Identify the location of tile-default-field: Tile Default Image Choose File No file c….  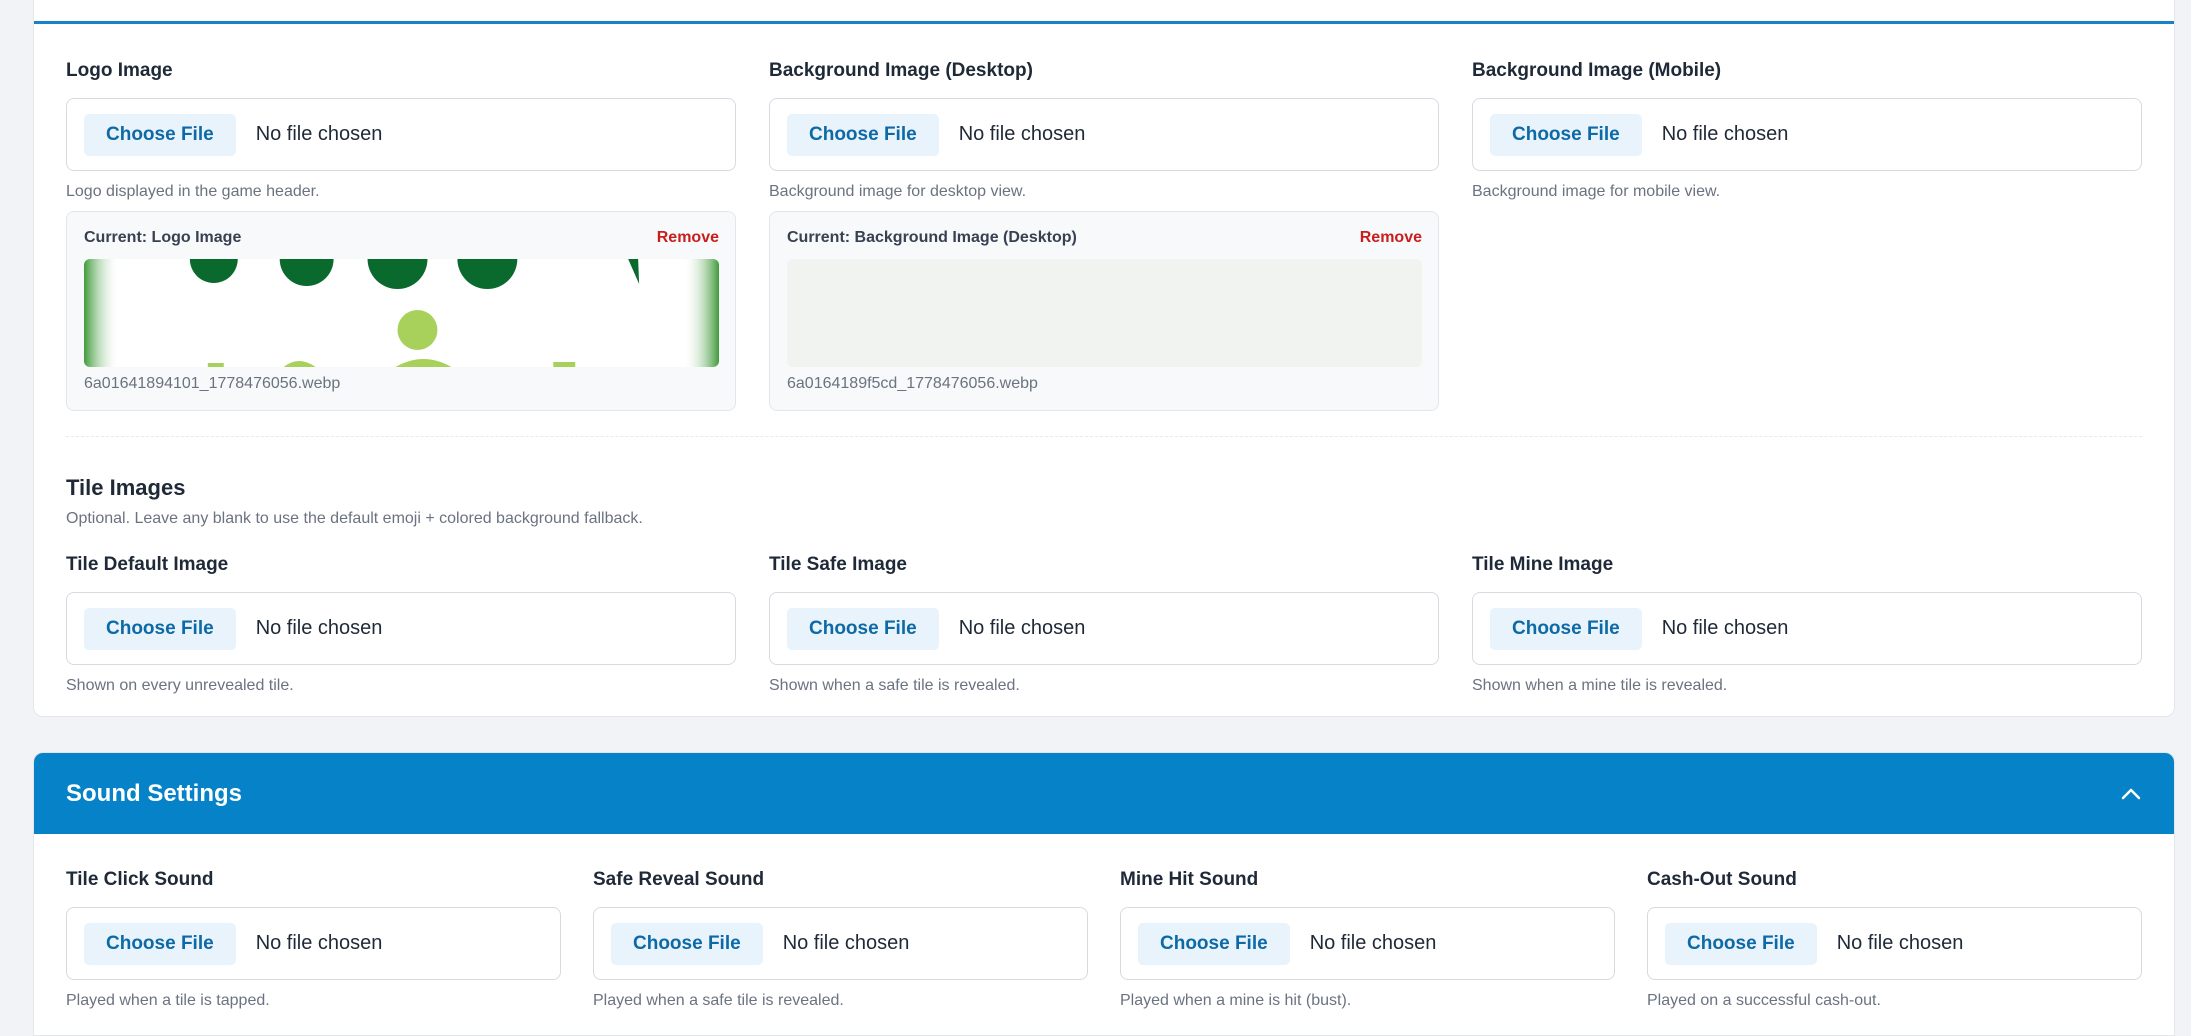
(401, 624).